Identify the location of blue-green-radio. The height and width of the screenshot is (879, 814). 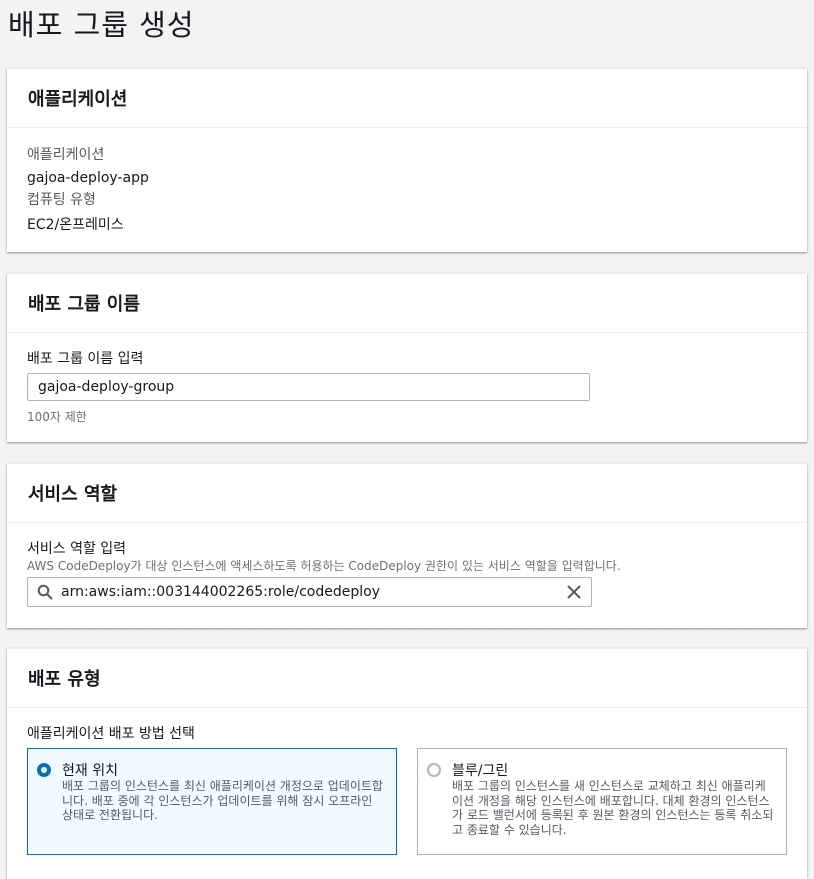
(434, 770).